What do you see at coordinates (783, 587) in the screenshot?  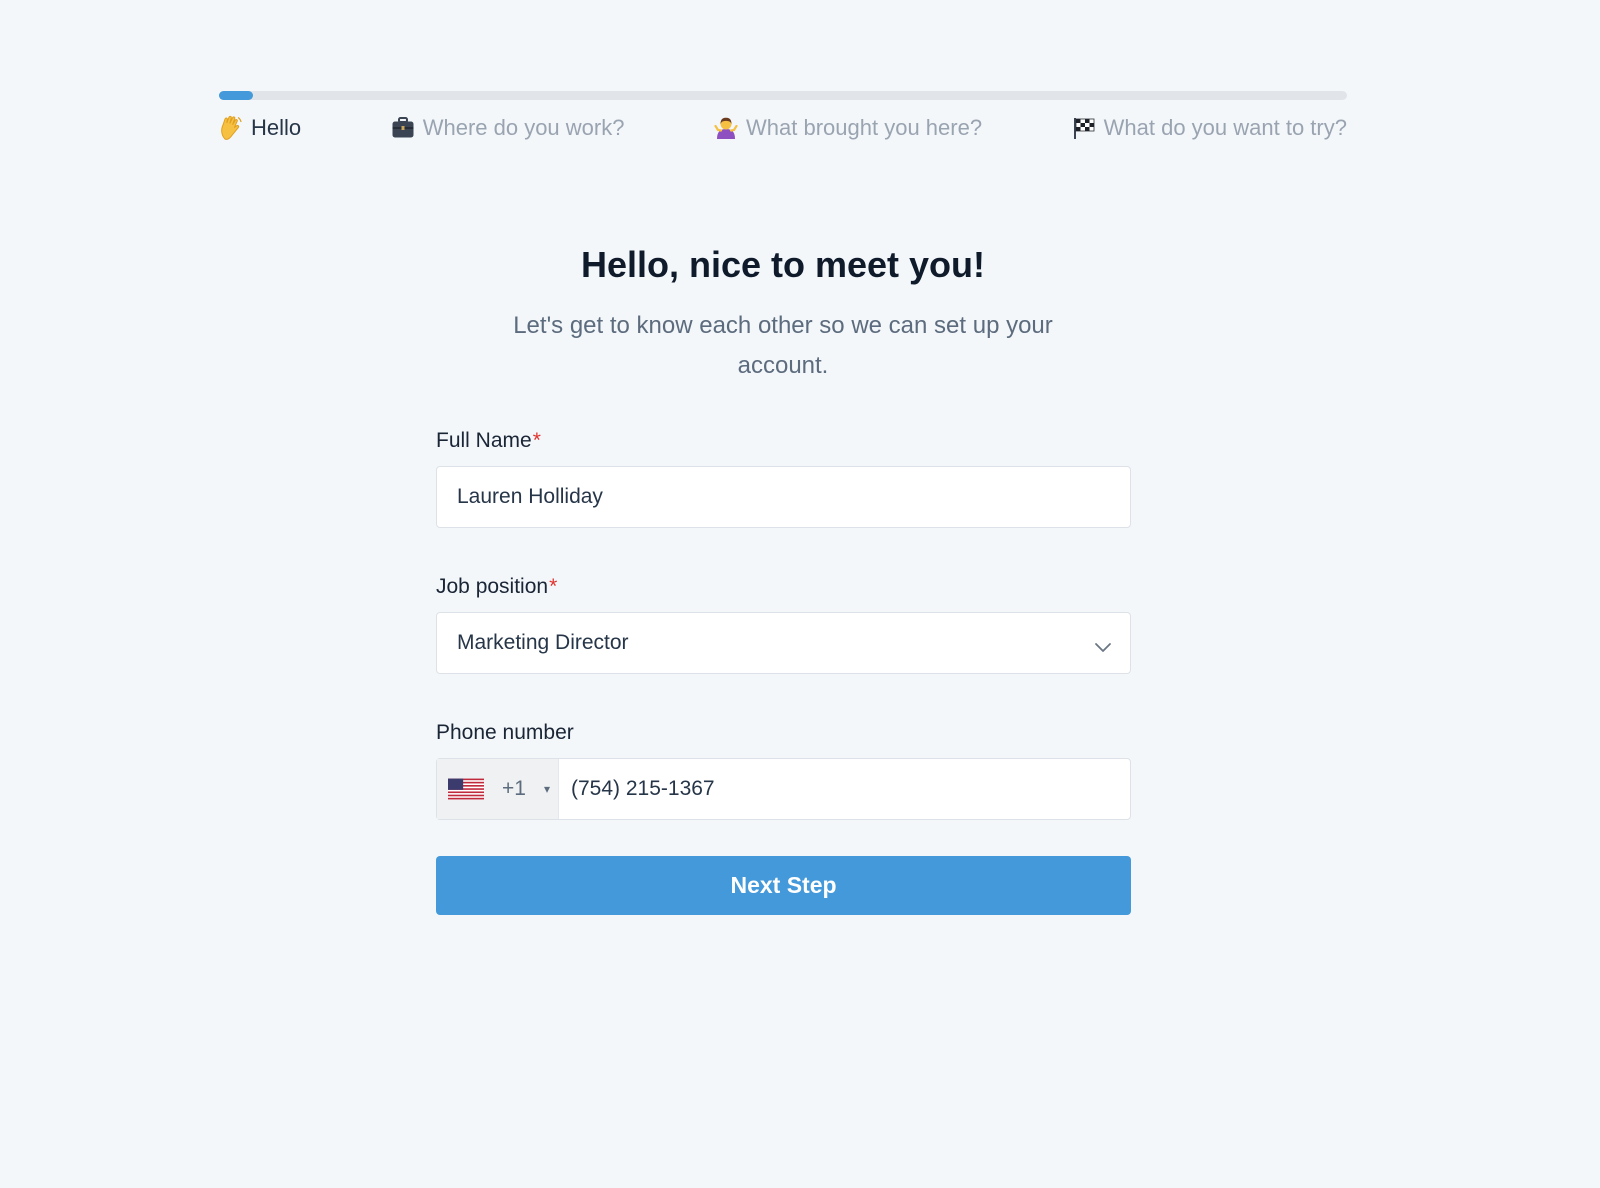 I see `job-position-label: Job position*` at bounding box center [783, 587].